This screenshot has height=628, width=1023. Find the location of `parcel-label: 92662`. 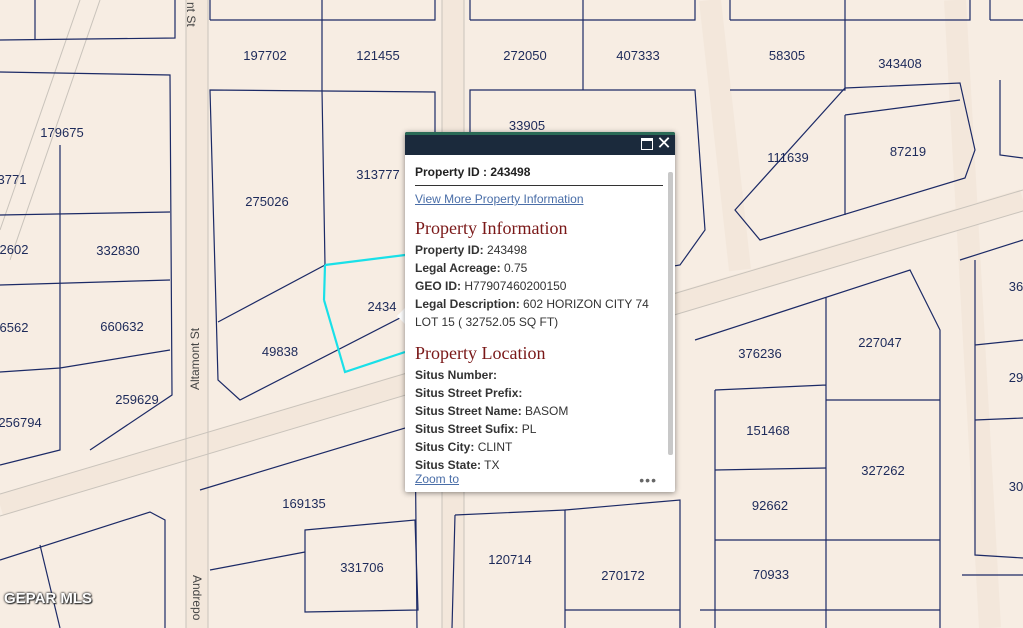

parcel-label: 92662 is located at coordinates (770, 505).